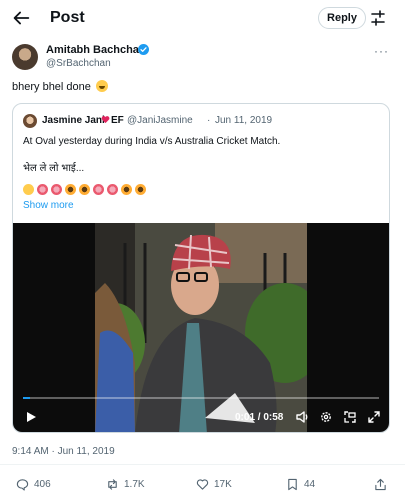 The image size is (405, 498). Describe the element at coordinates (48, 205) in the screenshot. I see `show-more-link: Show more` at that location.